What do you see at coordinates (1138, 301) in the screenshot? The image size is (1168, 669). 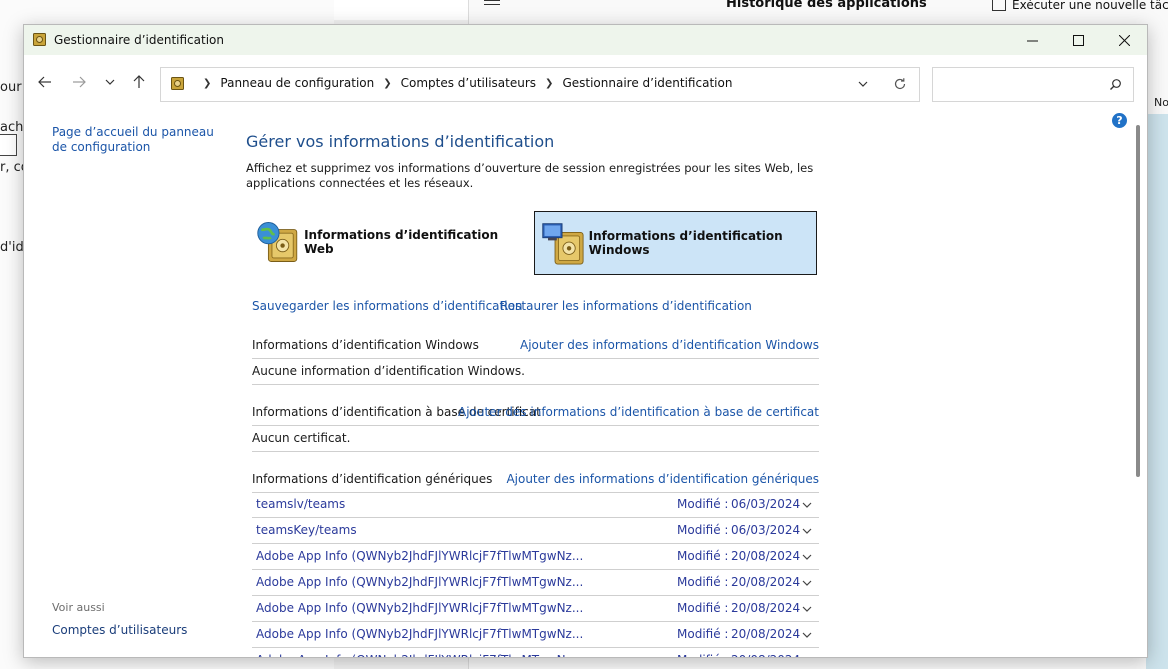 I see `vertical-scrollbar` at bounding box center [1138, 301].